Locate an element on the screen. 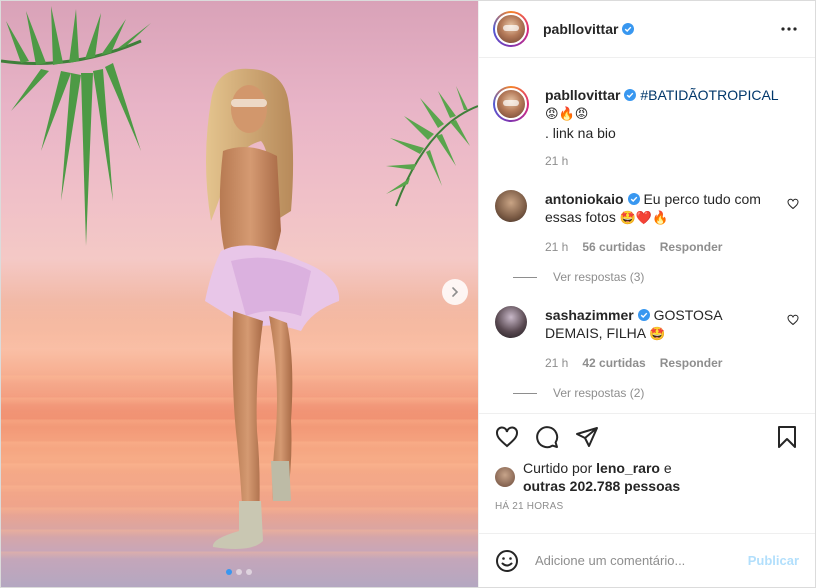 The width and height of the screenshot is (816, 588). smiley-icon is located at coordinates (507, 561).